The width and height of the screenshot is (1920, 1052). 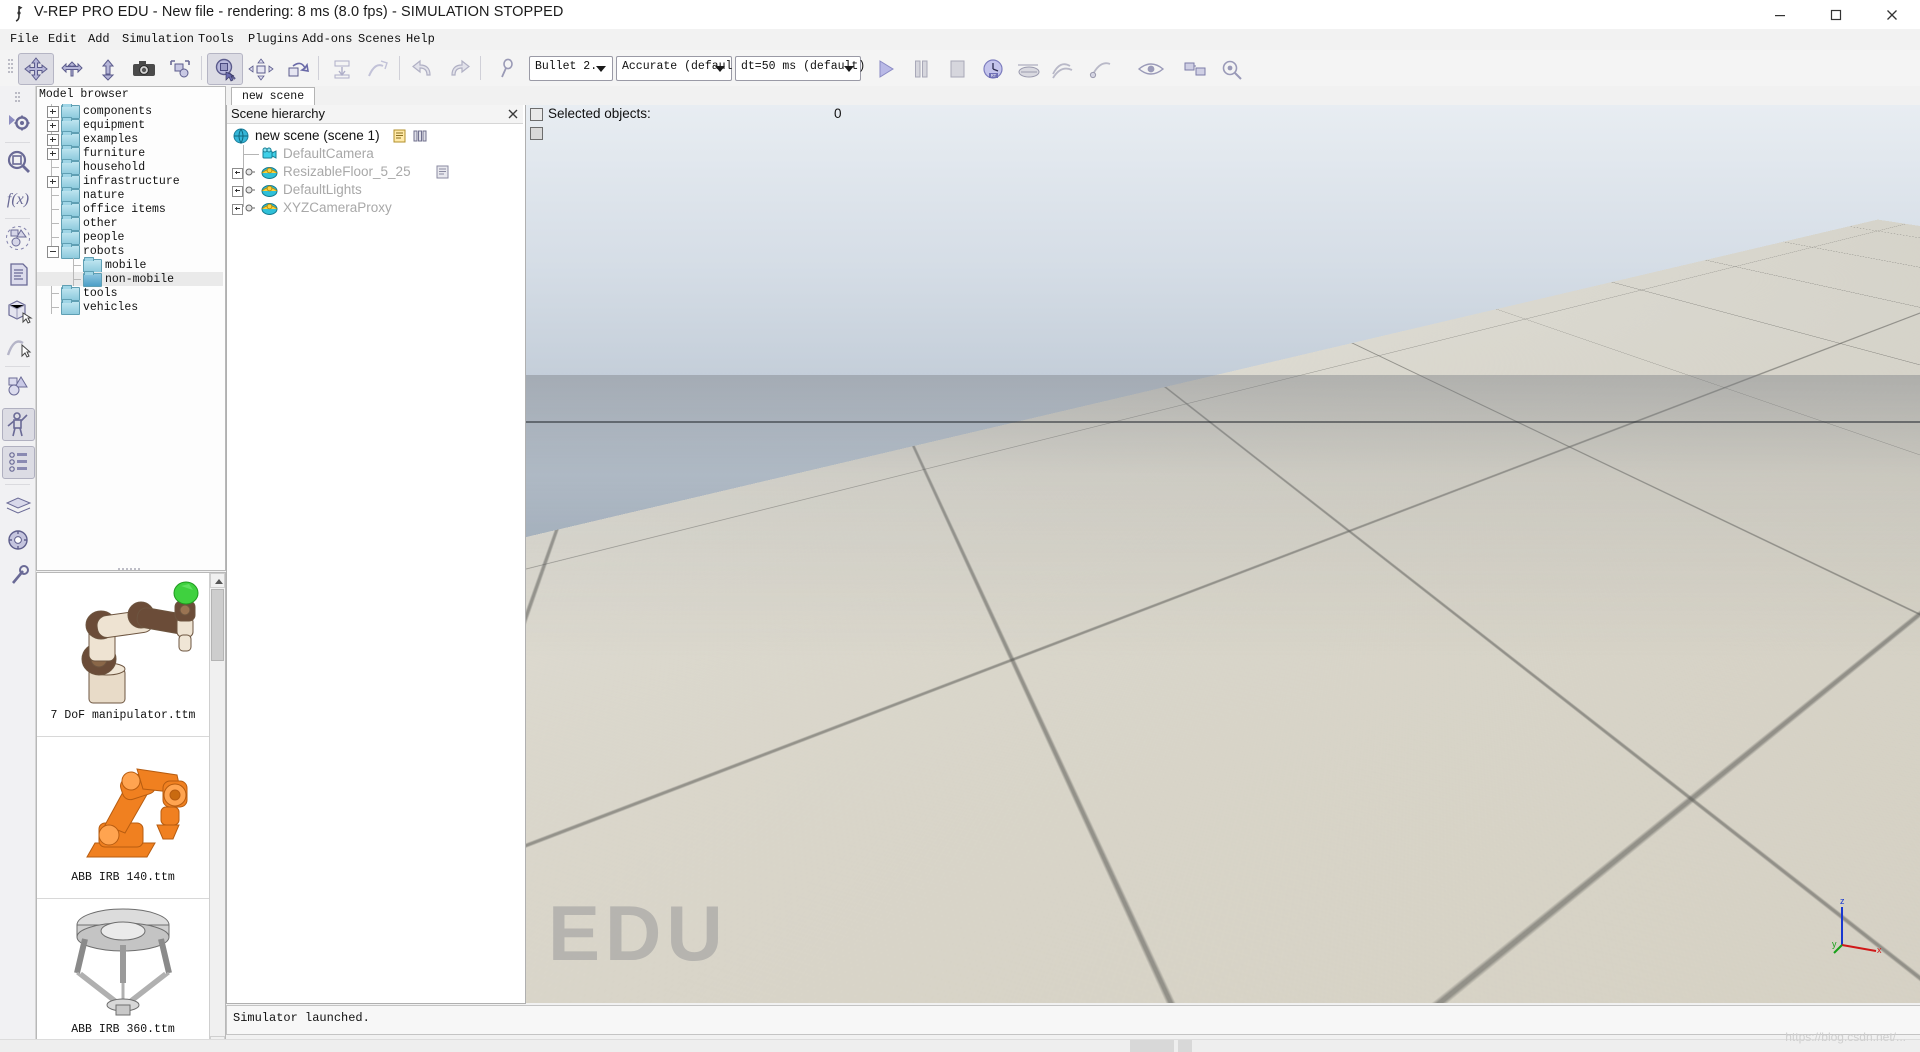 I want to click on script-button, so click(x=18, y=274).